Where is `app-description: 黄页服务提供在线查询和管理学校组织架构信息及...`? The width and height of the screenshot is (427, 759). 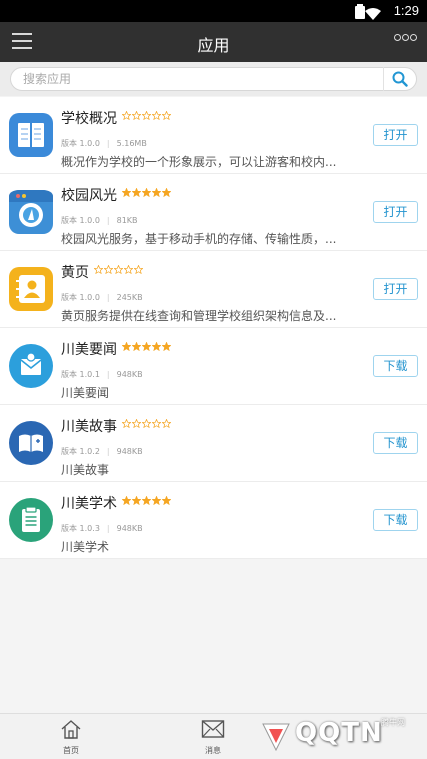 app-description: 黄页服务提供在线查询和管理学校组织架构信息及... is located at coordinates (199, 316).